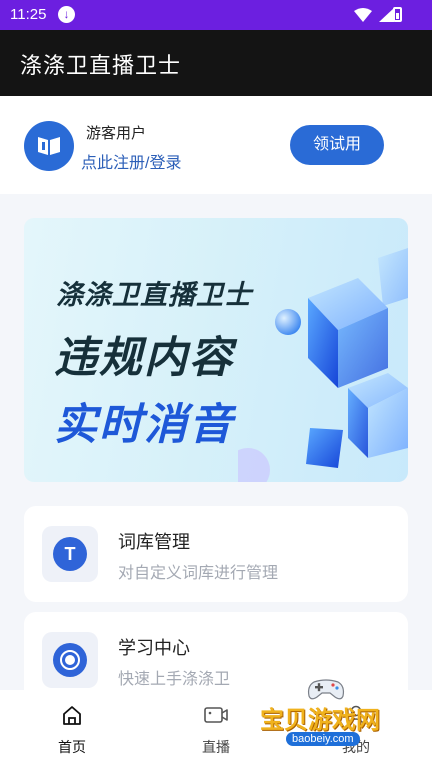 The image size is (432, 768). What do you see at coordinates (323, 365) in the screenshot?
I see `glass-cubes-illustration` at bounding box center [323, 365].